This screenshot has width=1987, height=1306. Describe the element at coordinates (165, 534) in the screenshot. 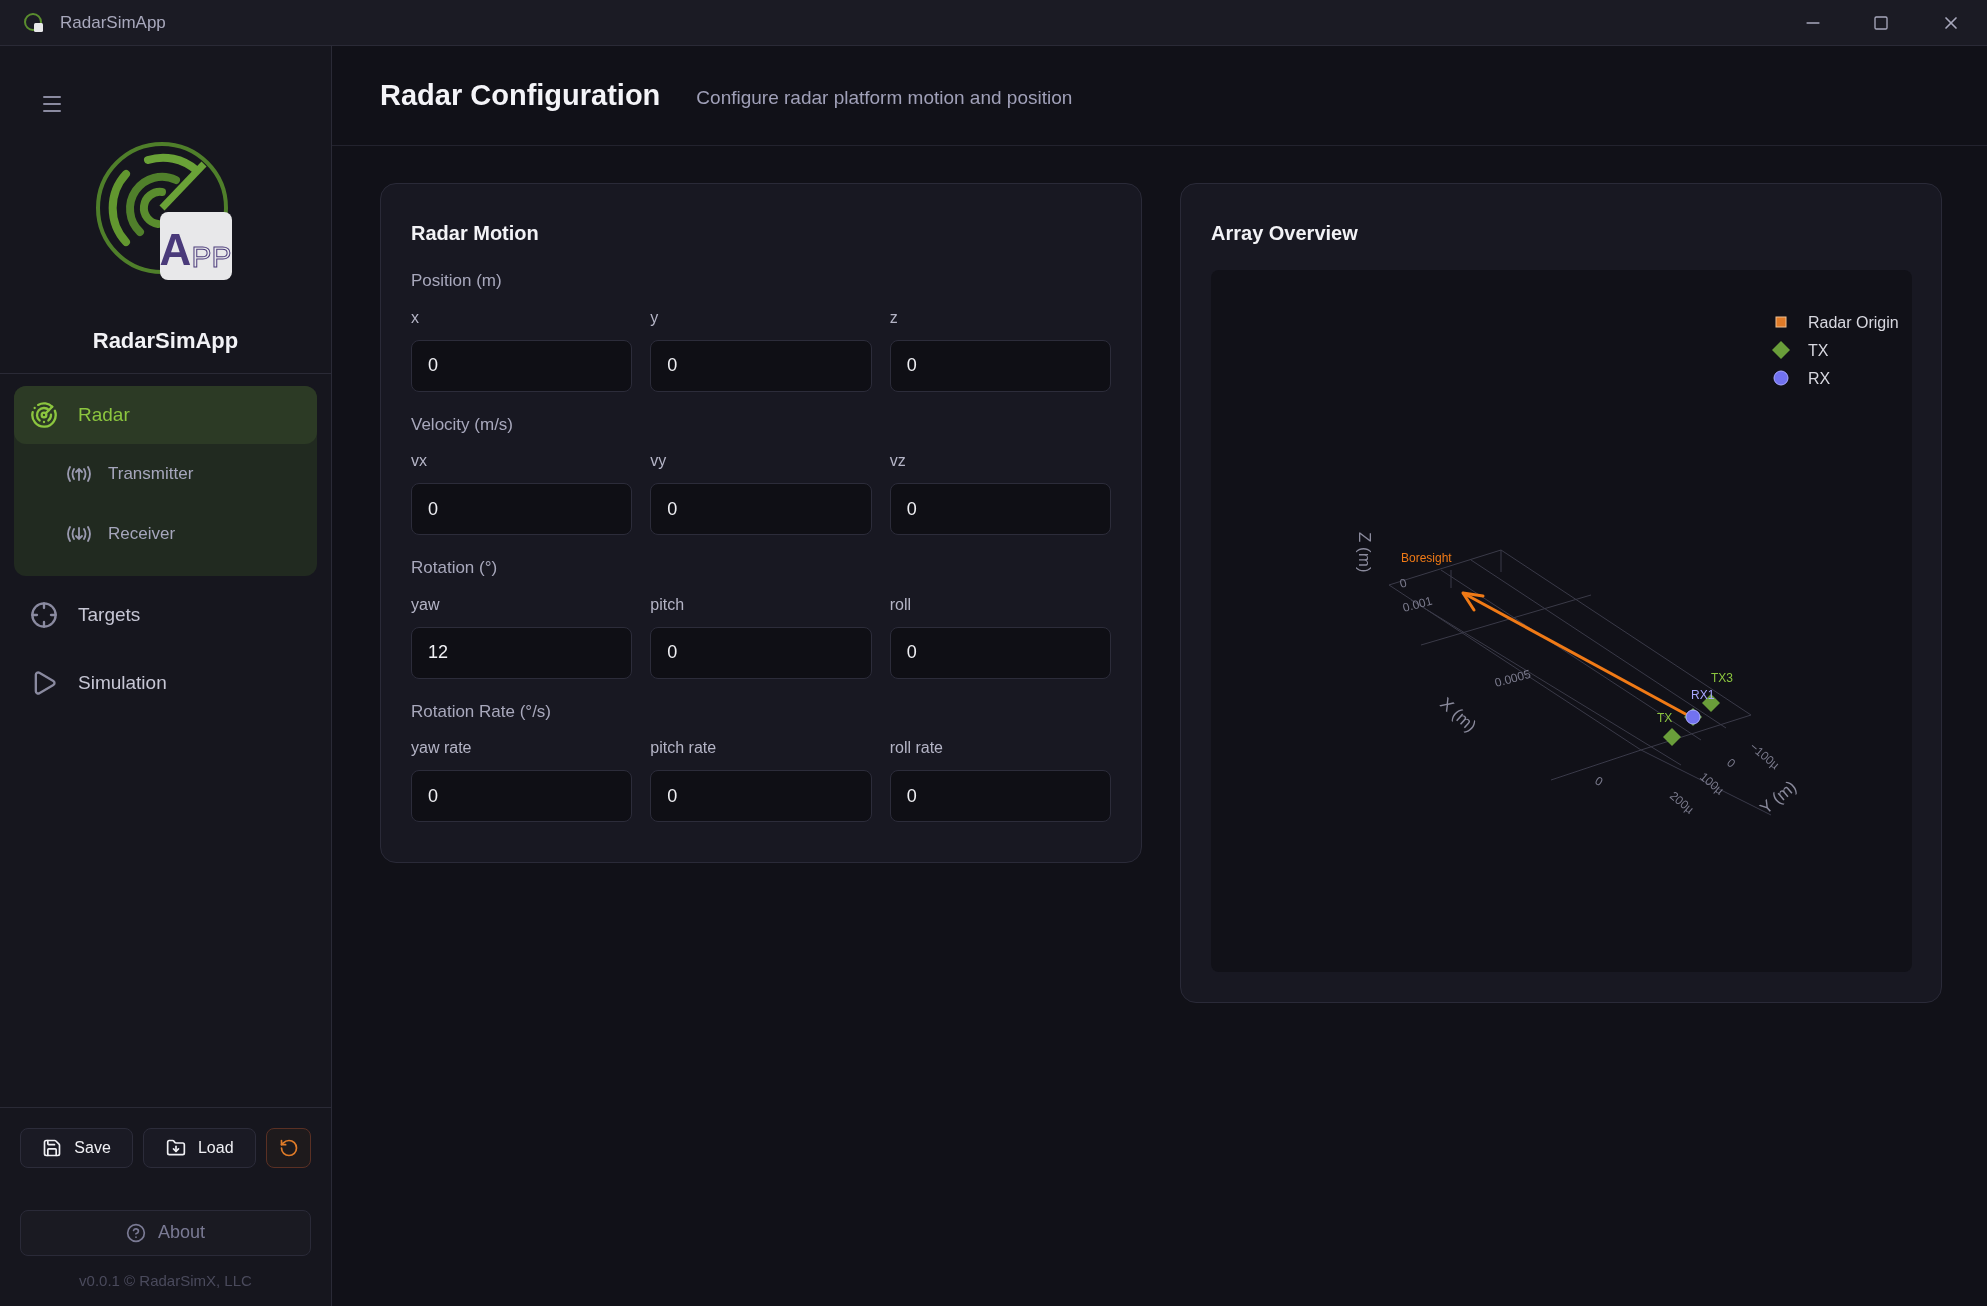

I see `nav-subitem: Receiver` at that location.